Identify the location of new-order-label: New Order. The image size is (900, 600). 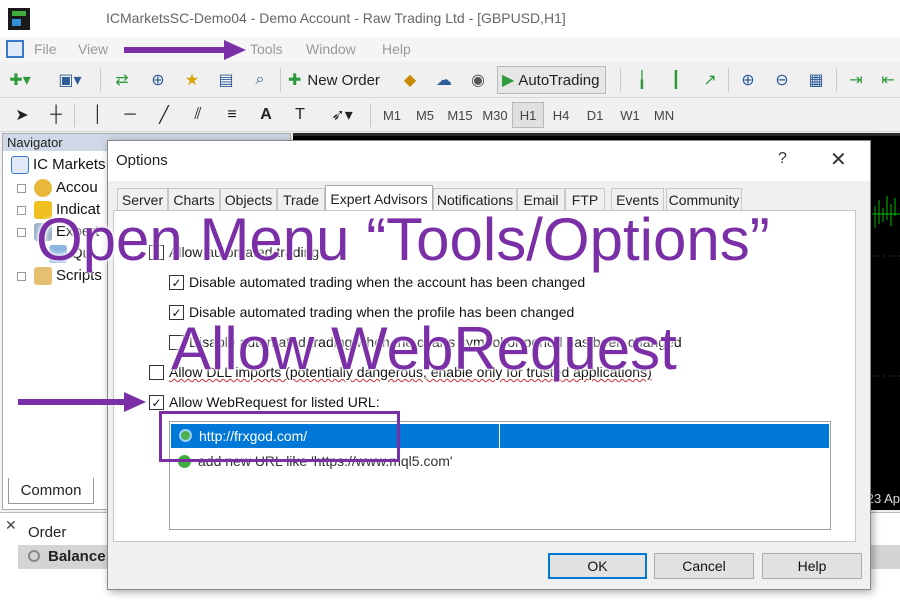
(343, 80).